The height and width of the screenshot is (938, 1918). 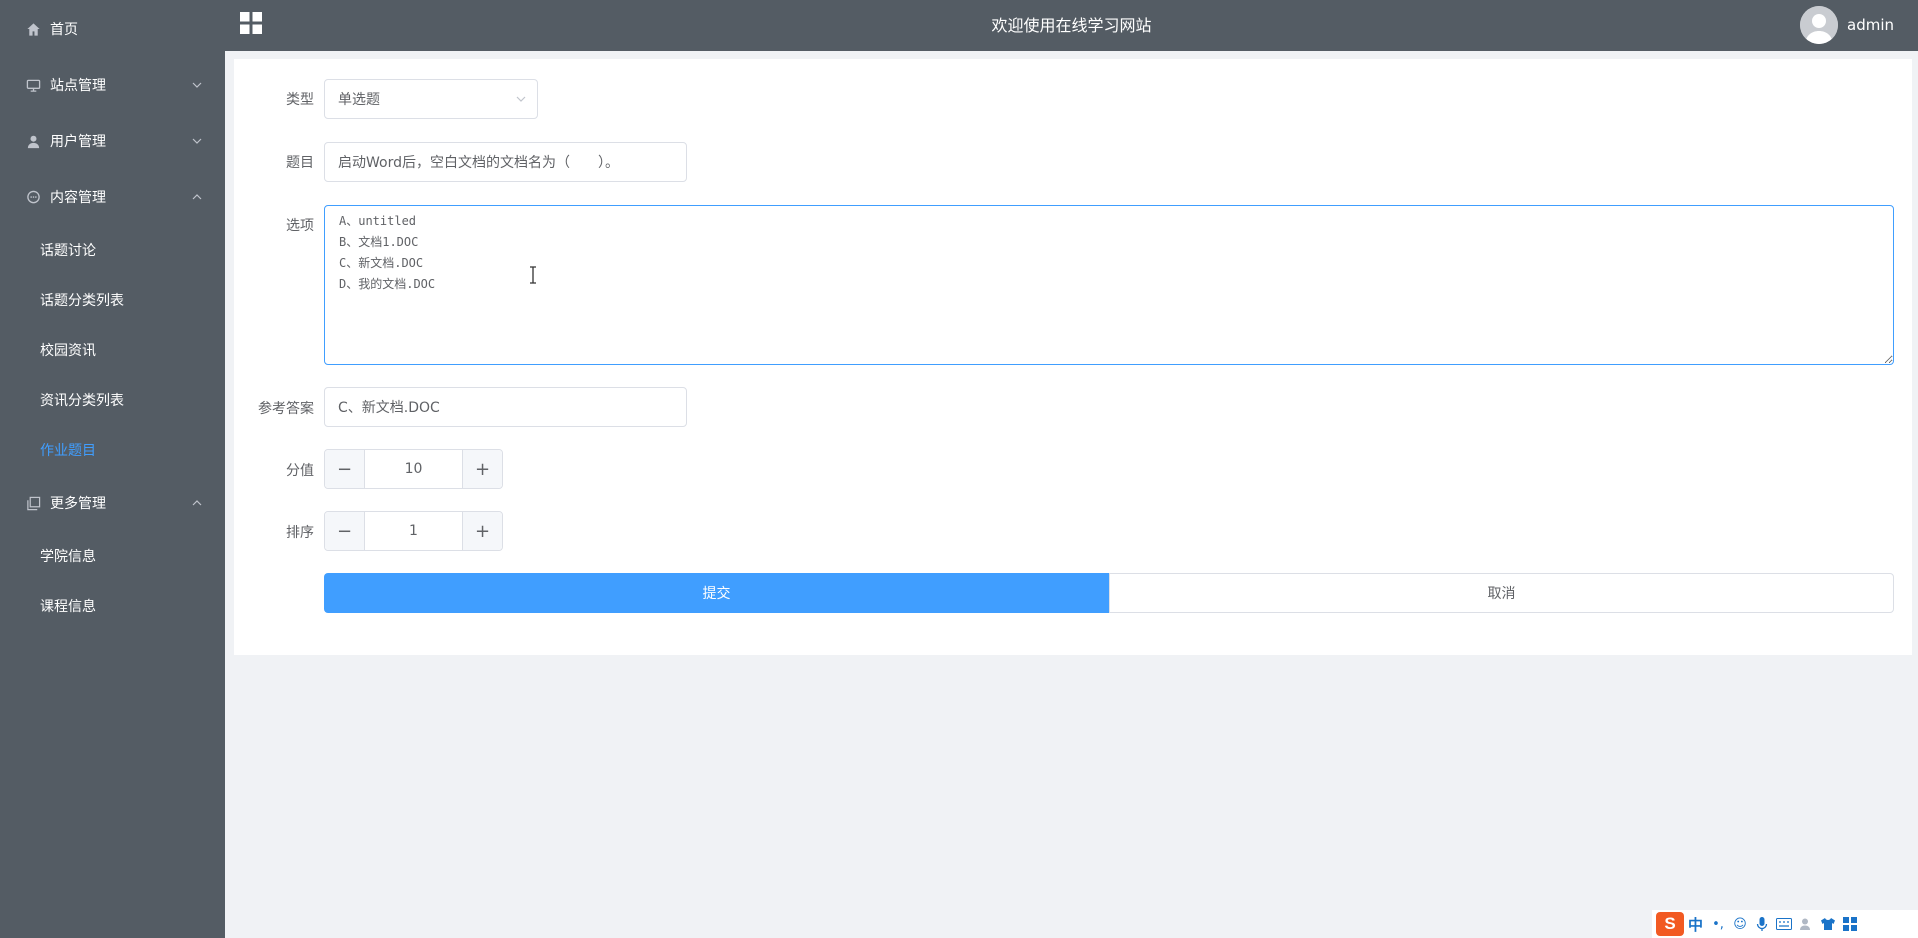 What do you see at coordinates (64, 30) in the screenshot?
I see `sidebar-item-label: 首页` at bounding box center [64, 30].